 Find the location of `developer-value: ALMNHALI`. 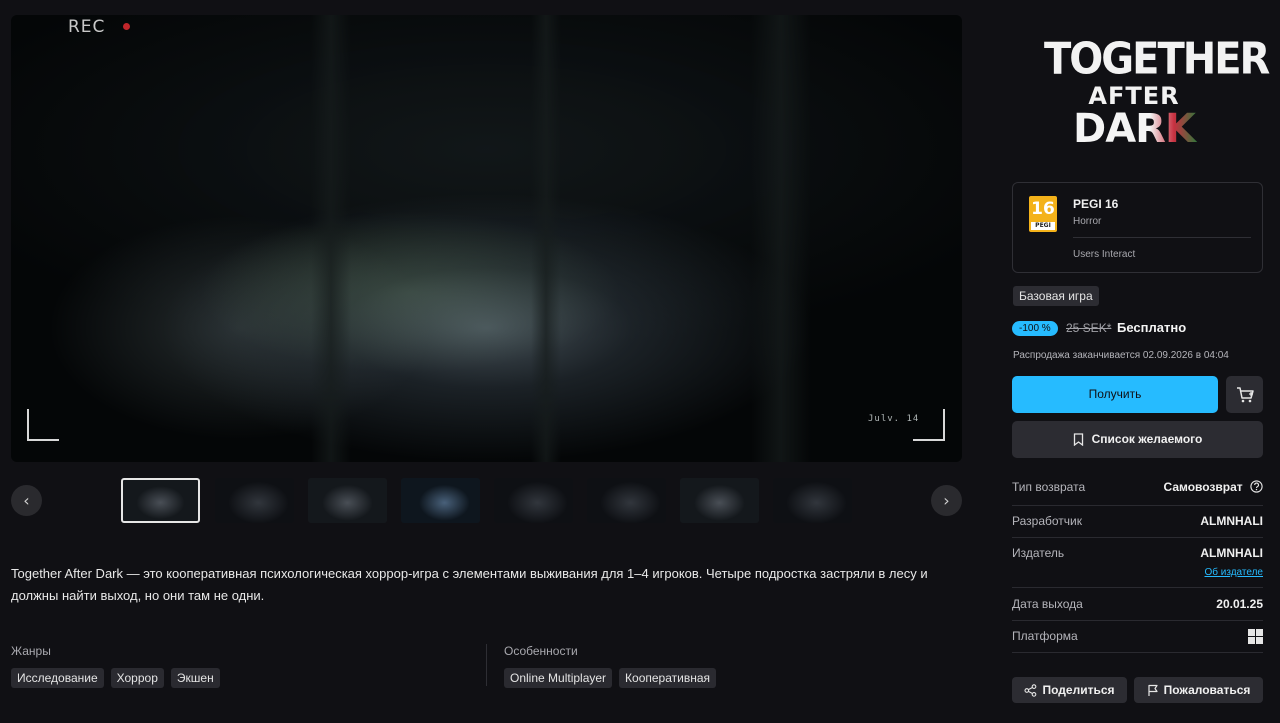

developer-value: ALMNHALI is located at coordinates (1231, 521).